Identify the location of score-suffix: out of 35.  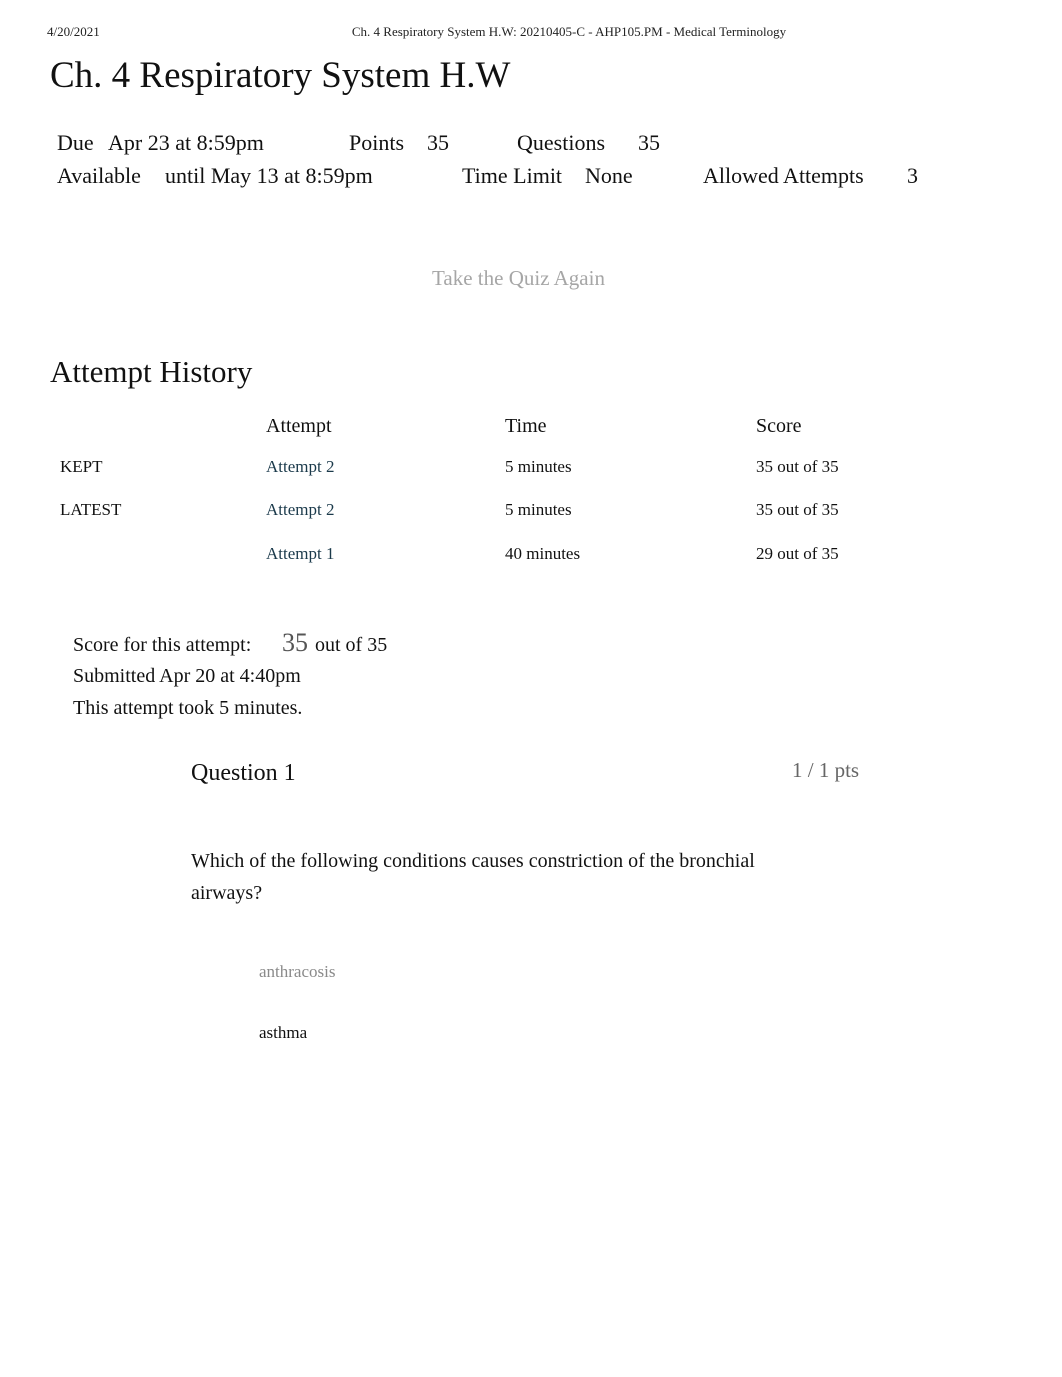
(351, 645).